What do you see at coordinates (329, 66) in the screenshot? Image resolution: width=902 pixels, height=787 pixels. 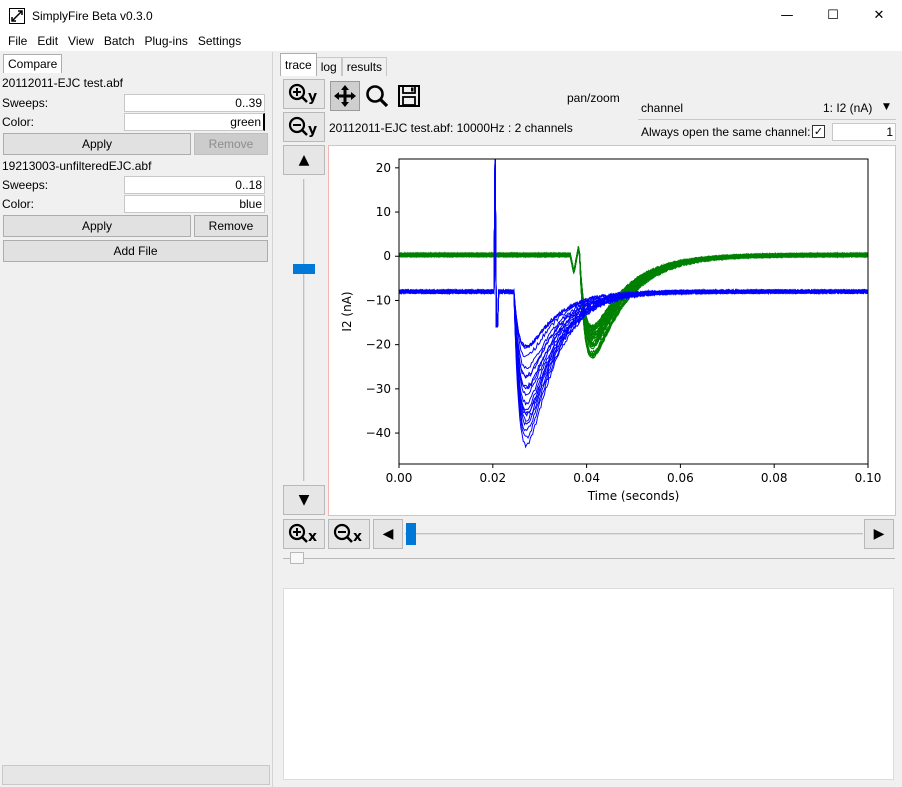 I see `tab-log: log` at bounding box center [329, 66].